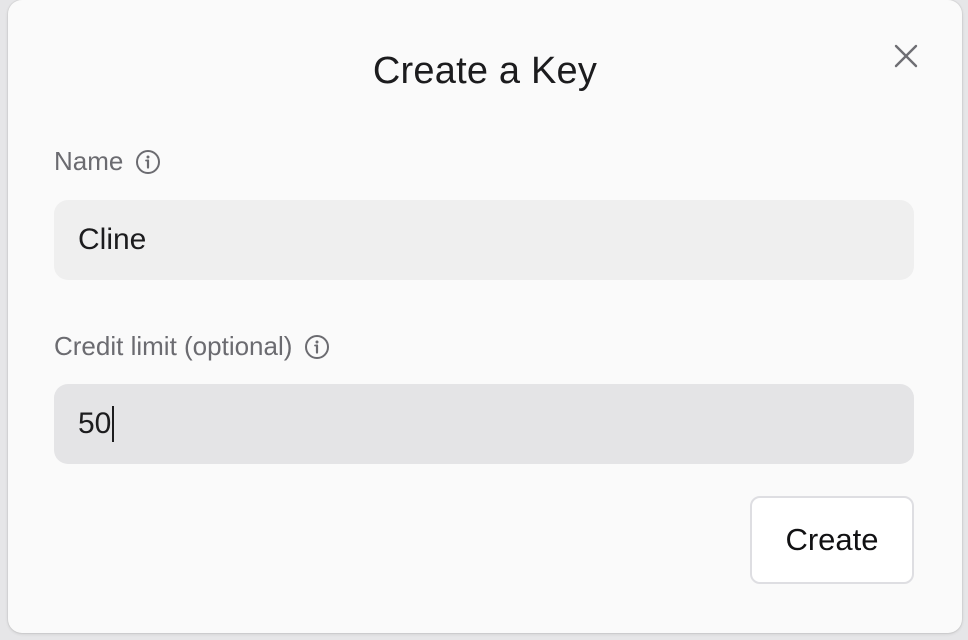 This screenshot has height=640, width=968. Describe the element at coordinates (484, 424) in the screenshot. I see `credit-limit-input: 50` at that location.